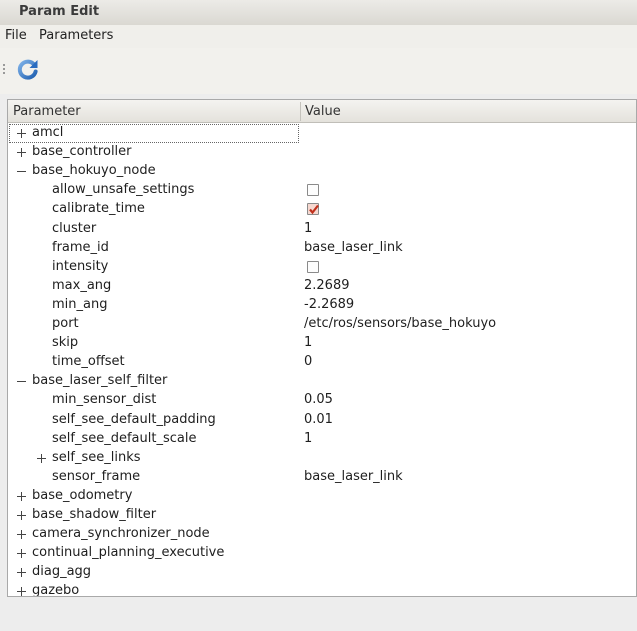  Describe the element at coordinates (82, 495) in the screenshot. I see `param-name: base_odometry` at that location.